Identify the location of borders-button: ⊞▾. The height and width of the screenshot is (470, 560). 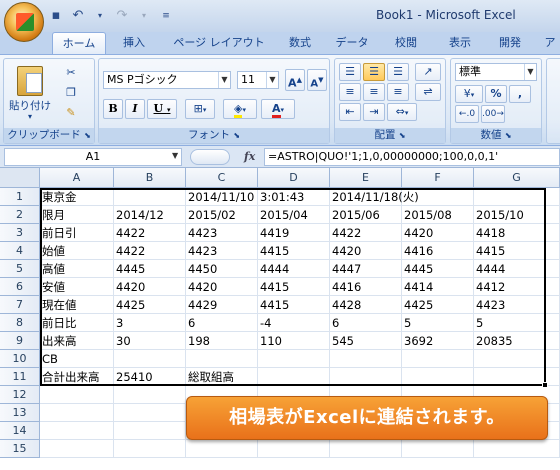
(200, 109).